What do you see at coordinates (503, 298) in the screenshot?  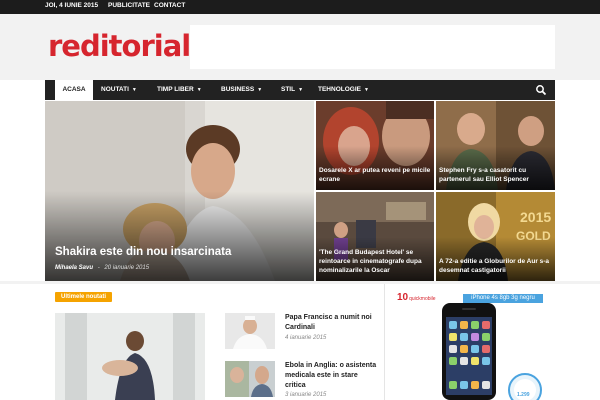 I see `ad-models-strip: iPhone 4s 8gb 3g negru` at bounding box center [503, 298].